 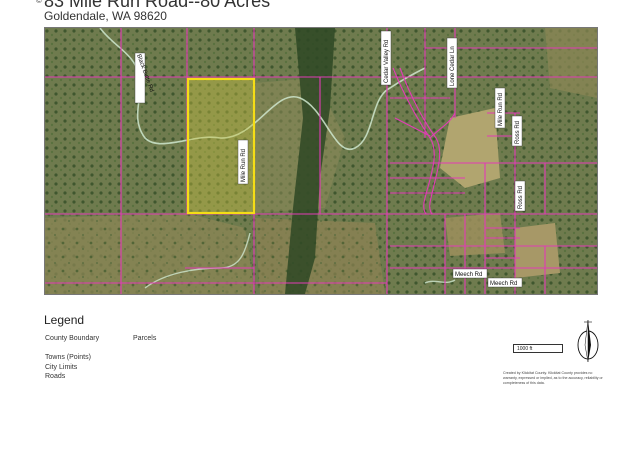 I want to click on road-label-text: Lone Cedar Ln, so click(x=453, y=66).